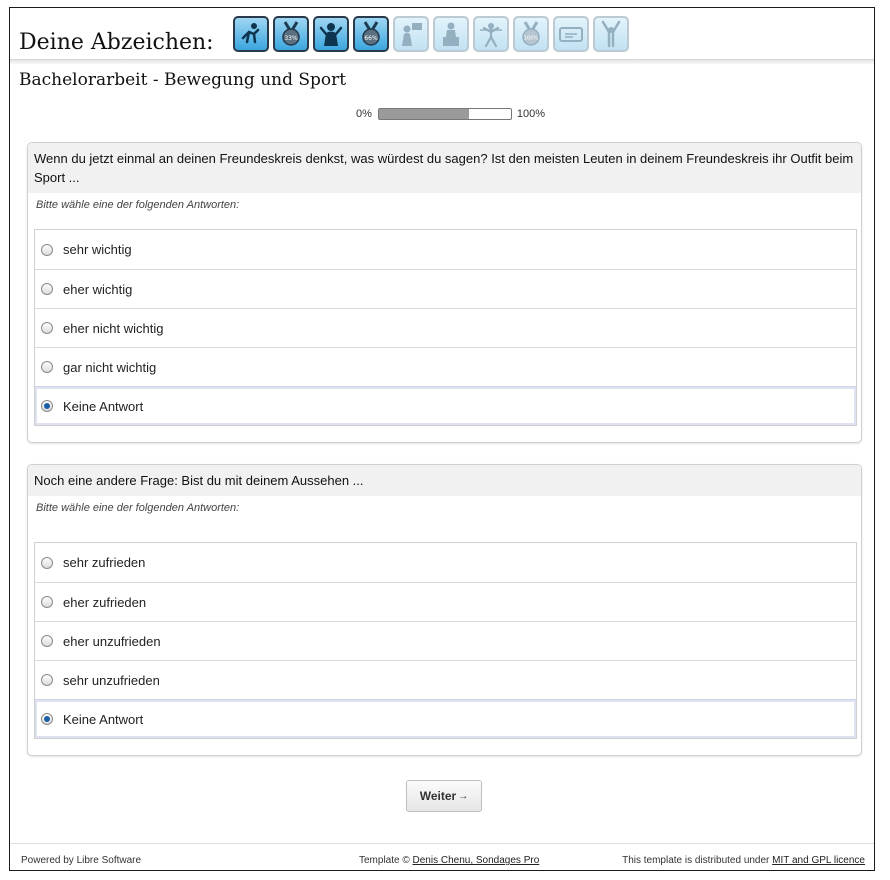 The width and height of the screenshot is (890, 880). Describe the element at coordinates (97, 249) in the screenshot. I see `answer-label: sehr wichtig` at that location.